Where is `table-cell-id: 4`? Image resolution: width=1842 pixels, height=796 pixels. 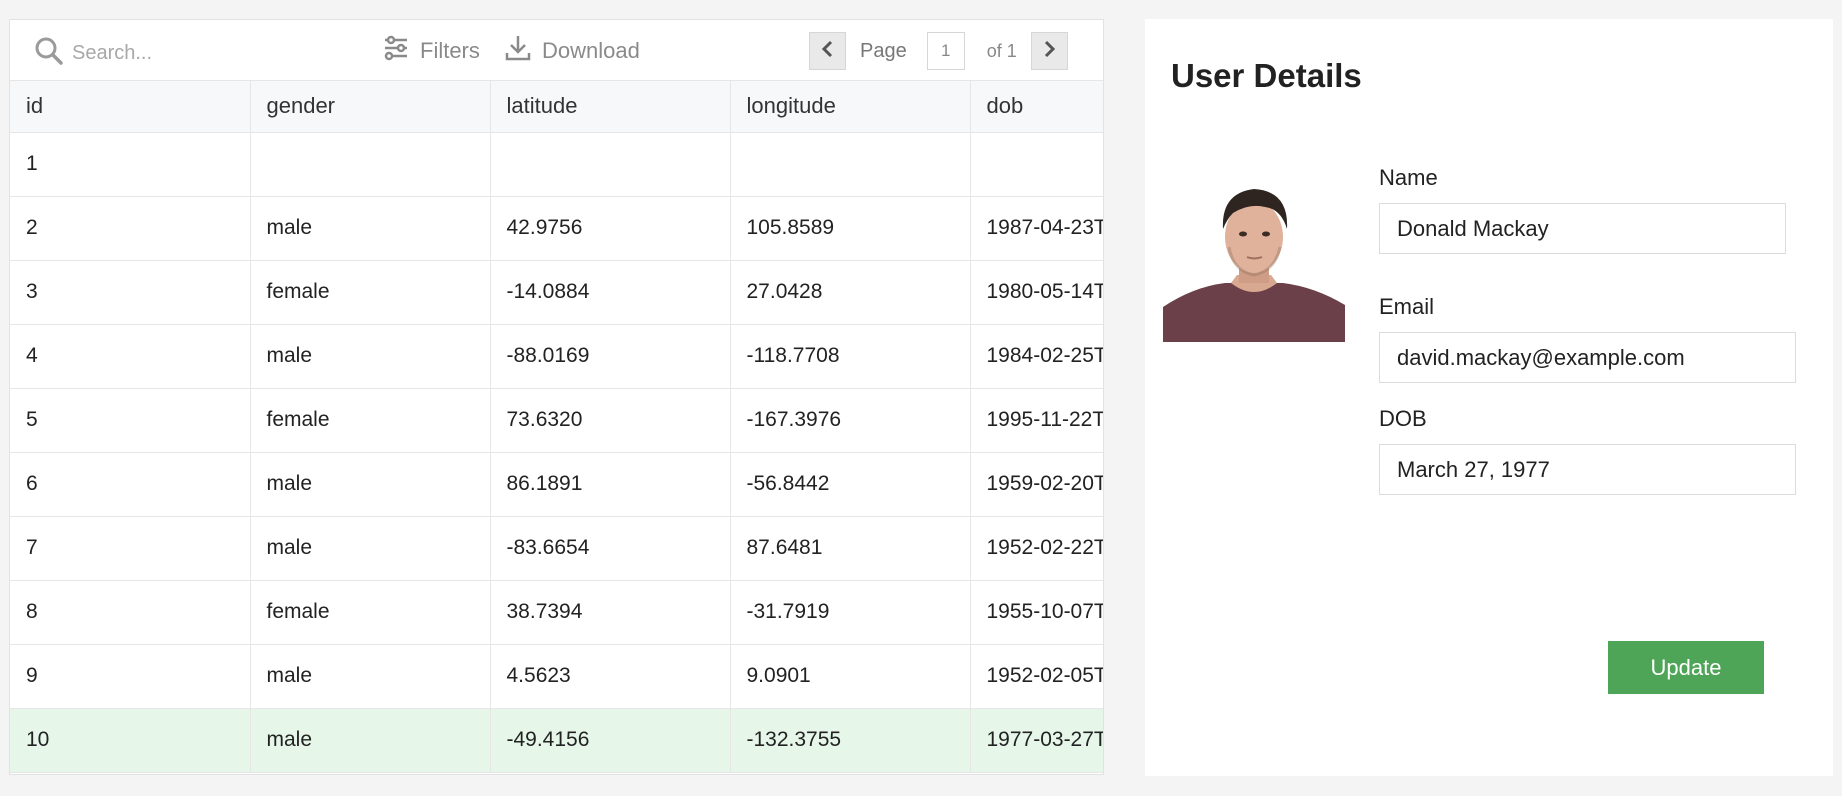 table-cell-id: 4 is located at coordinates (130, 356).